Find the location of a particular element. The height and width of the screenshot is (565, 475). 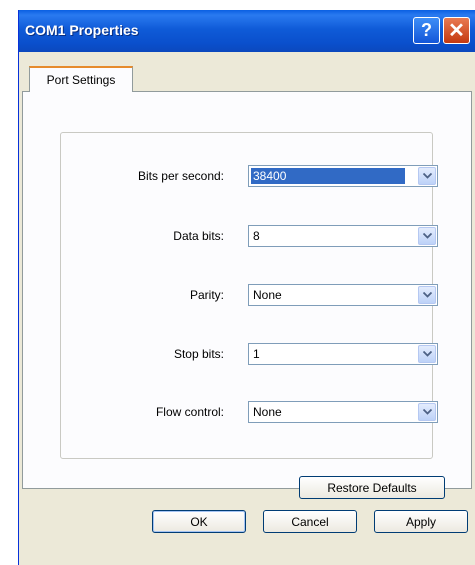

parity-value: None is located at coordinates (267, 295).